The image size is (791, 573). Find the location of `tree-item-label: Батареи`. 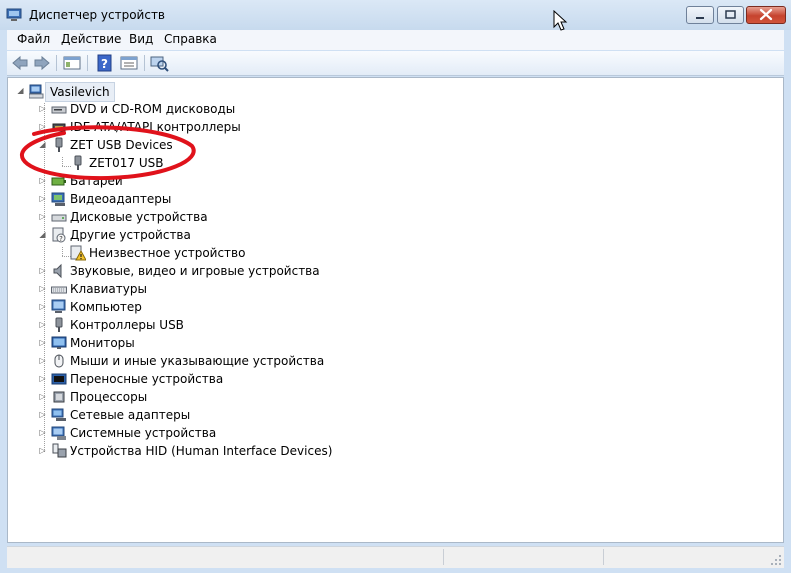

tree-item-label: Батареи is located at coordinates (96, 181).